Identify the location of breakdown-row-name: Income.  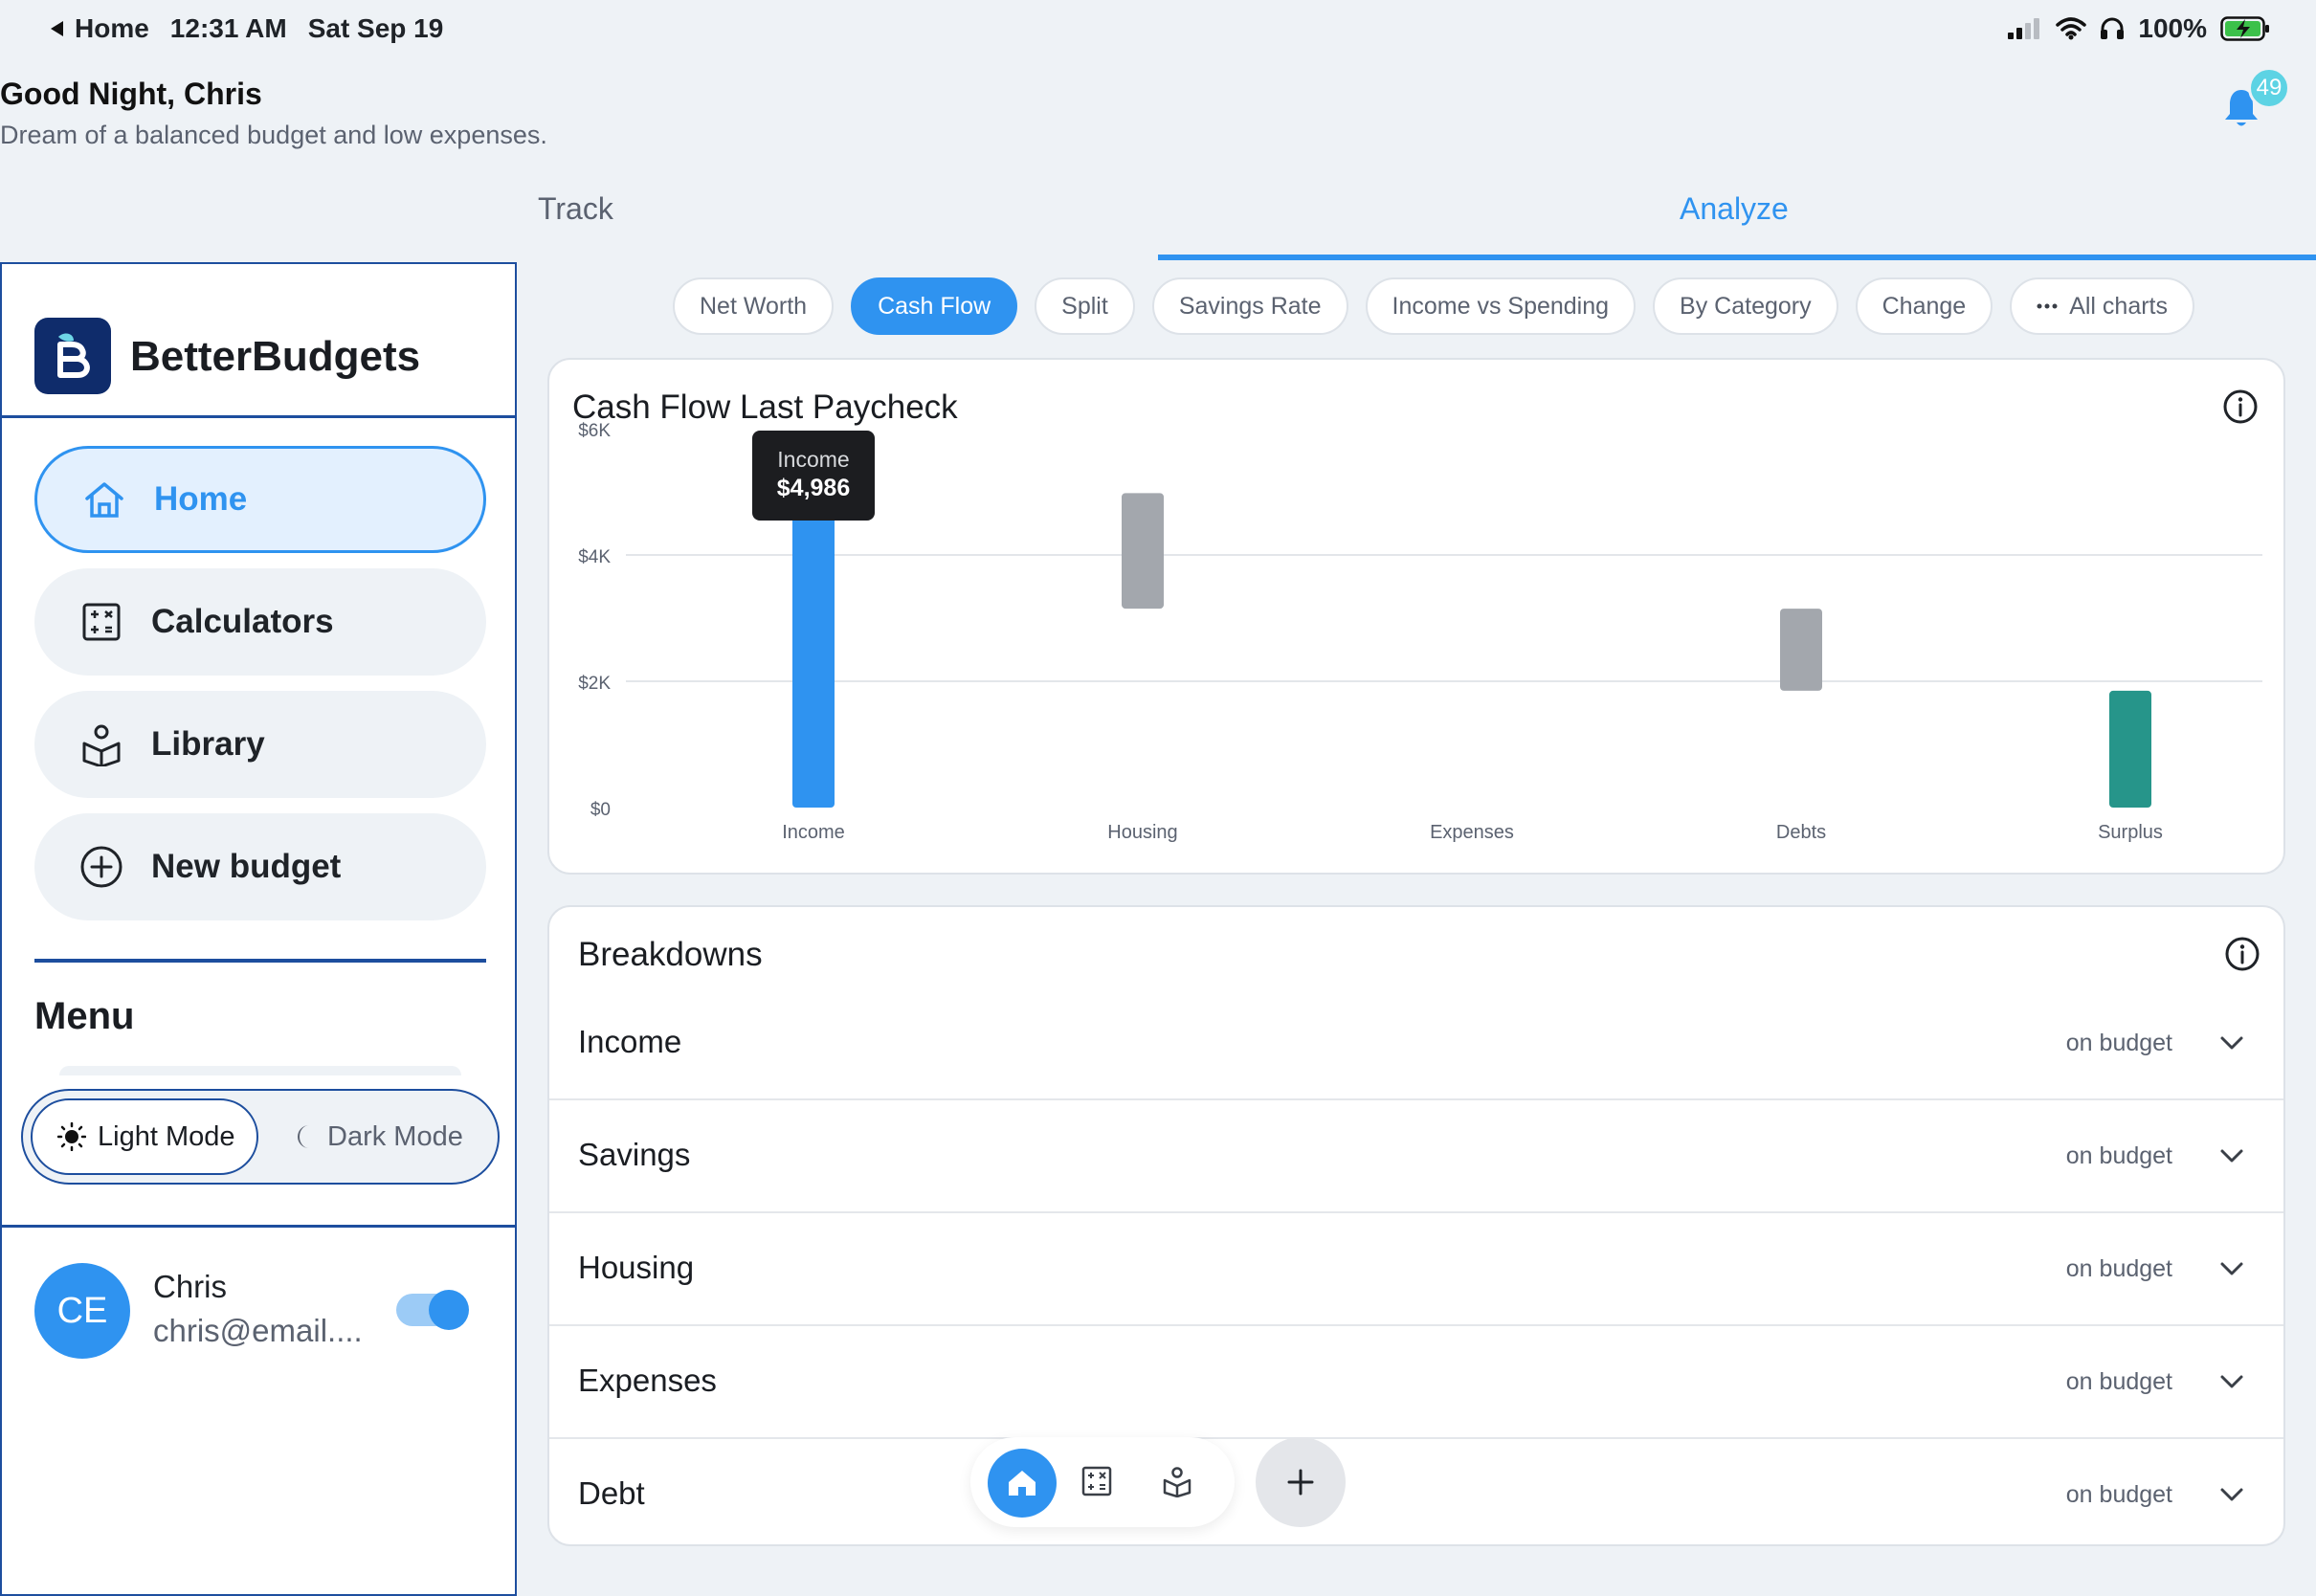
(630, 1042).